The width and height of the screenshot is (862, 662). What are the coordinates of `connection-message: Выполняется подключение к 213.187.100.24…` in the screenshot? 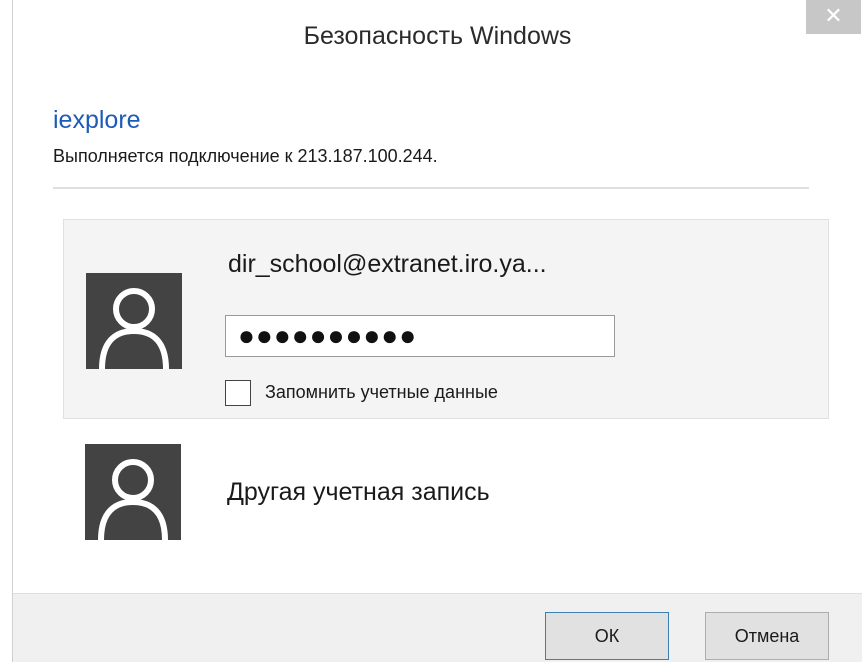 It's located at (245, 156).